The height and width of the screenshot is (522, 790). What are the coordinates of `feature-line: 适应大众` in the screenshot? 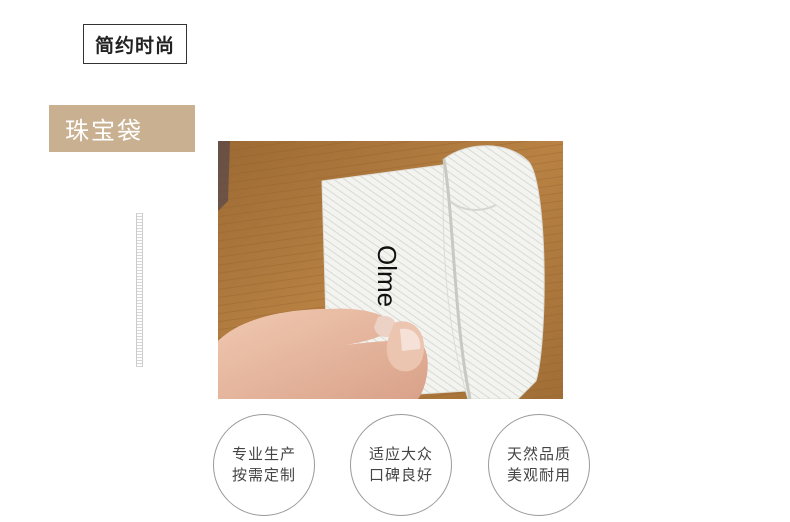 It's located at (400, 454).